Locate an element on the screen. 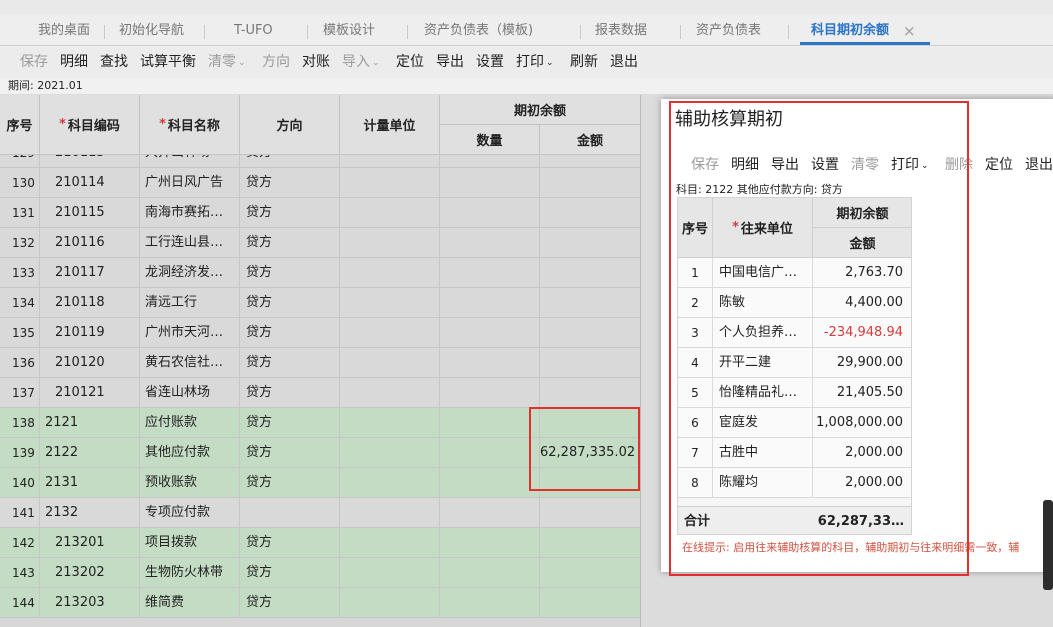  row-code: 2122 is located at coordinates (90, 453).